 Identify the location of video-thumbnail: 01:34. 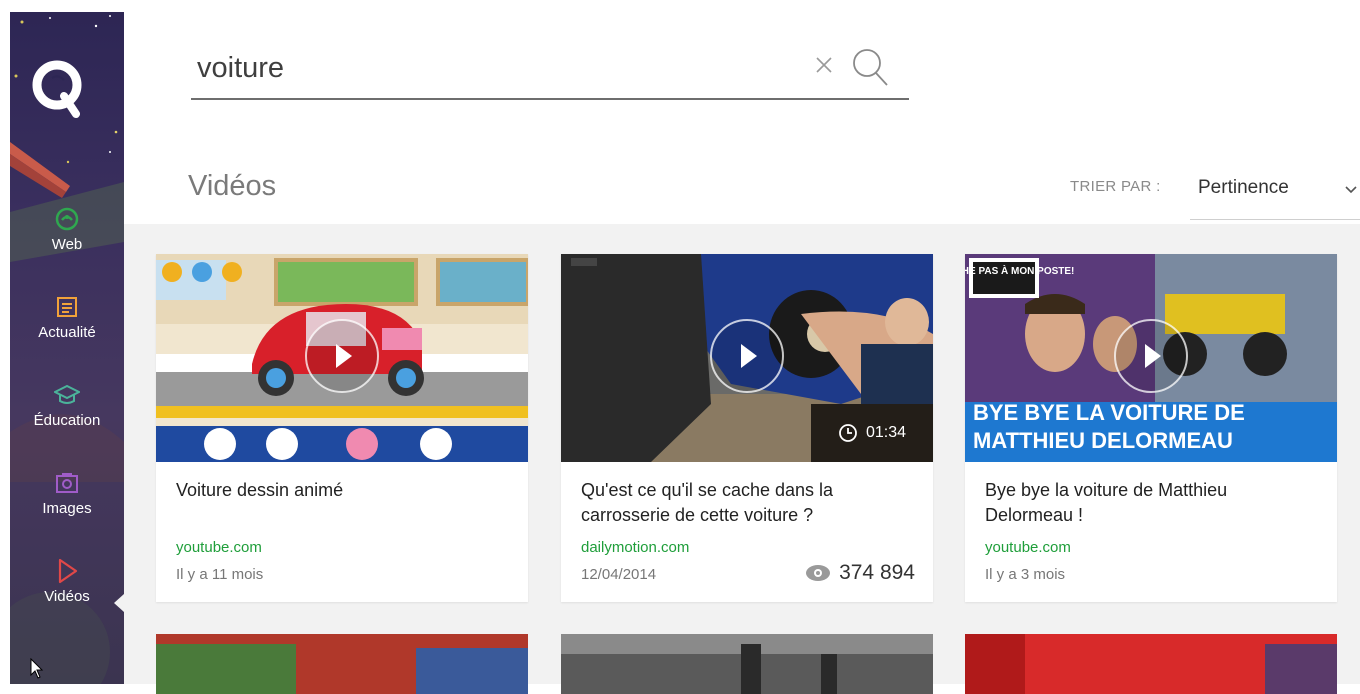
(747, 358).